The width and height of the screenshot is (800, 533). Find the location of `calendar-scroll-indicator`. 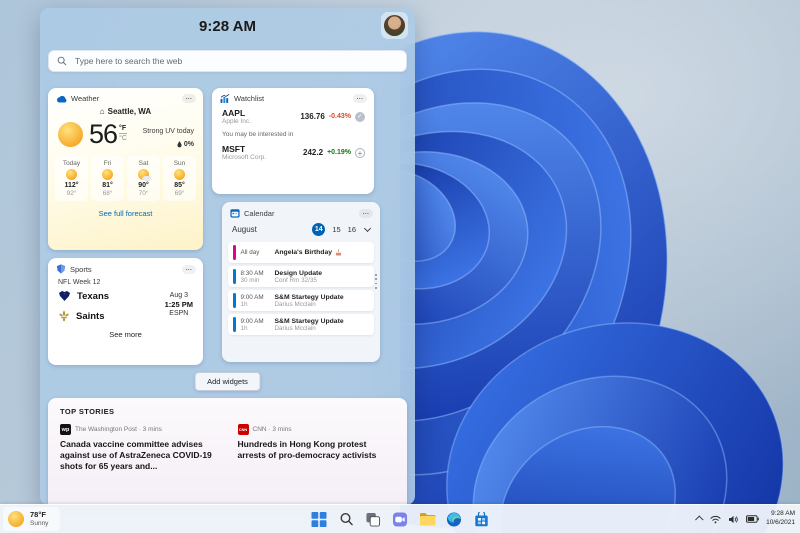

calendar-scroll-indicator is located at coordinates (376, 281).